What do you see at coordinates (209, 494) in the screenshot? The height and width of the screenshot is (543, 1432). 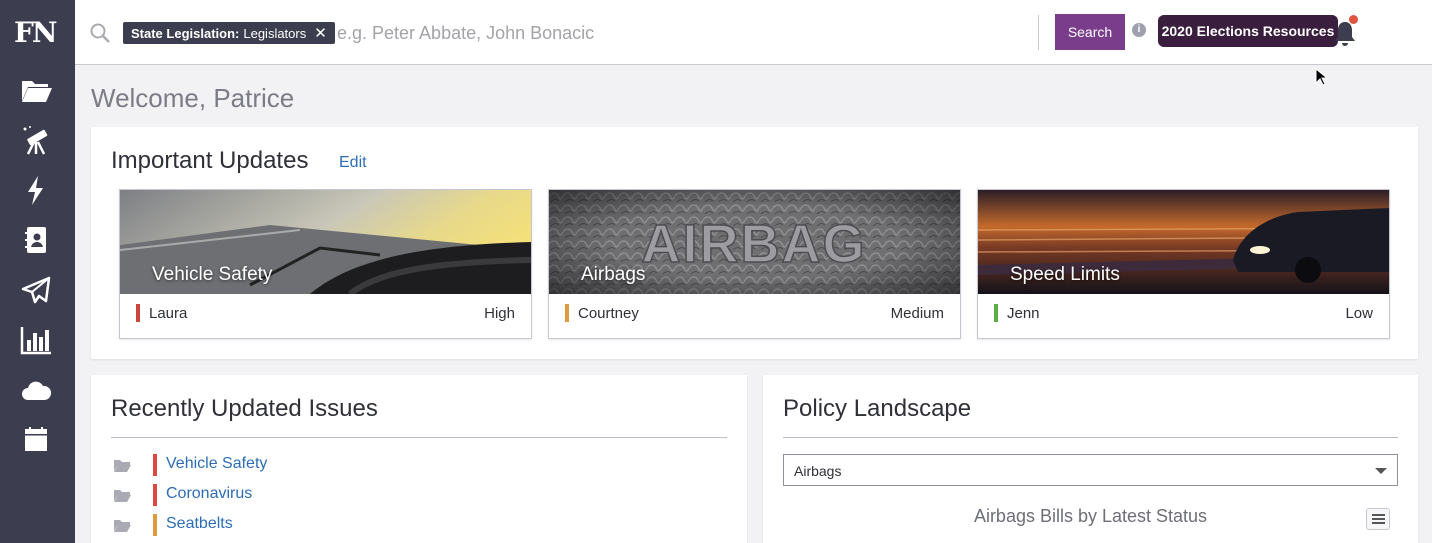 I see `issue-link: Coronavirus` at bounding box center [209, 494].